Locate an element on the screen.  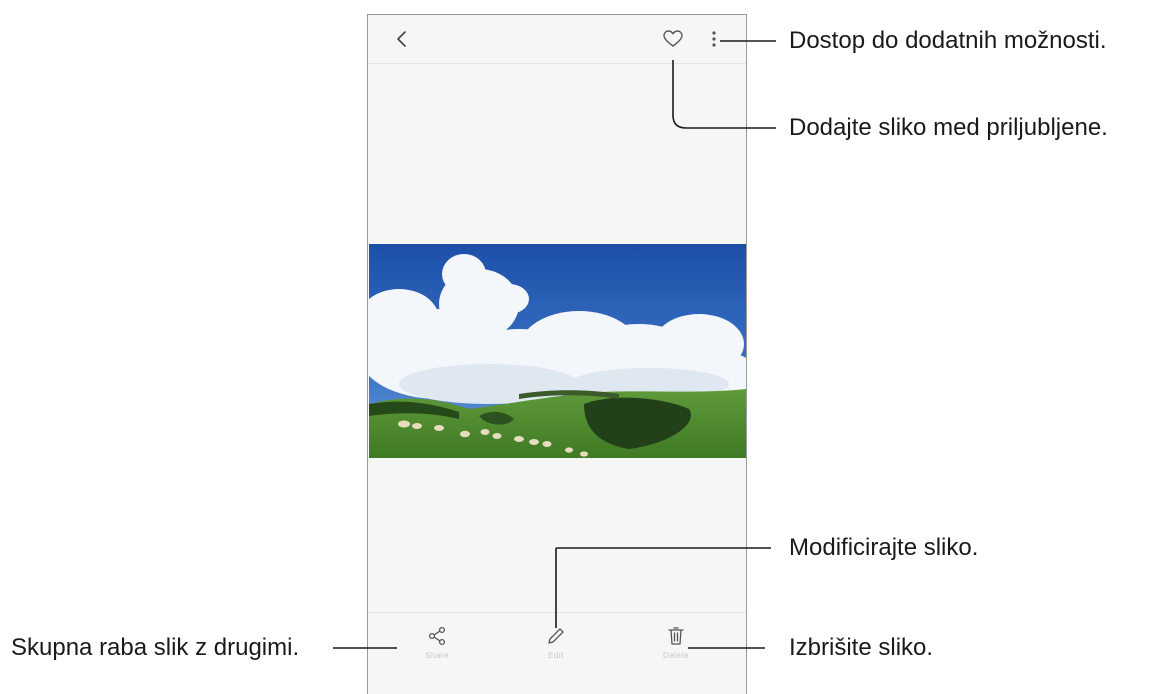
bottom-toolbar: Share Edit Delete is located at coordinates (557, 647).